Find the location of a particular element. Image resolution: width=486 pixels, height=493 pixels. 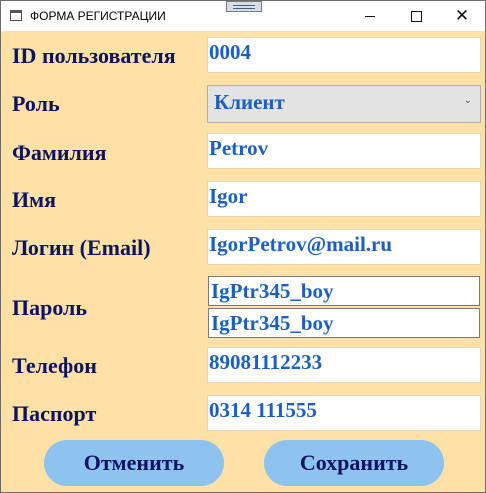

last-name-field: Petrov is located at coordinates (344, 151).